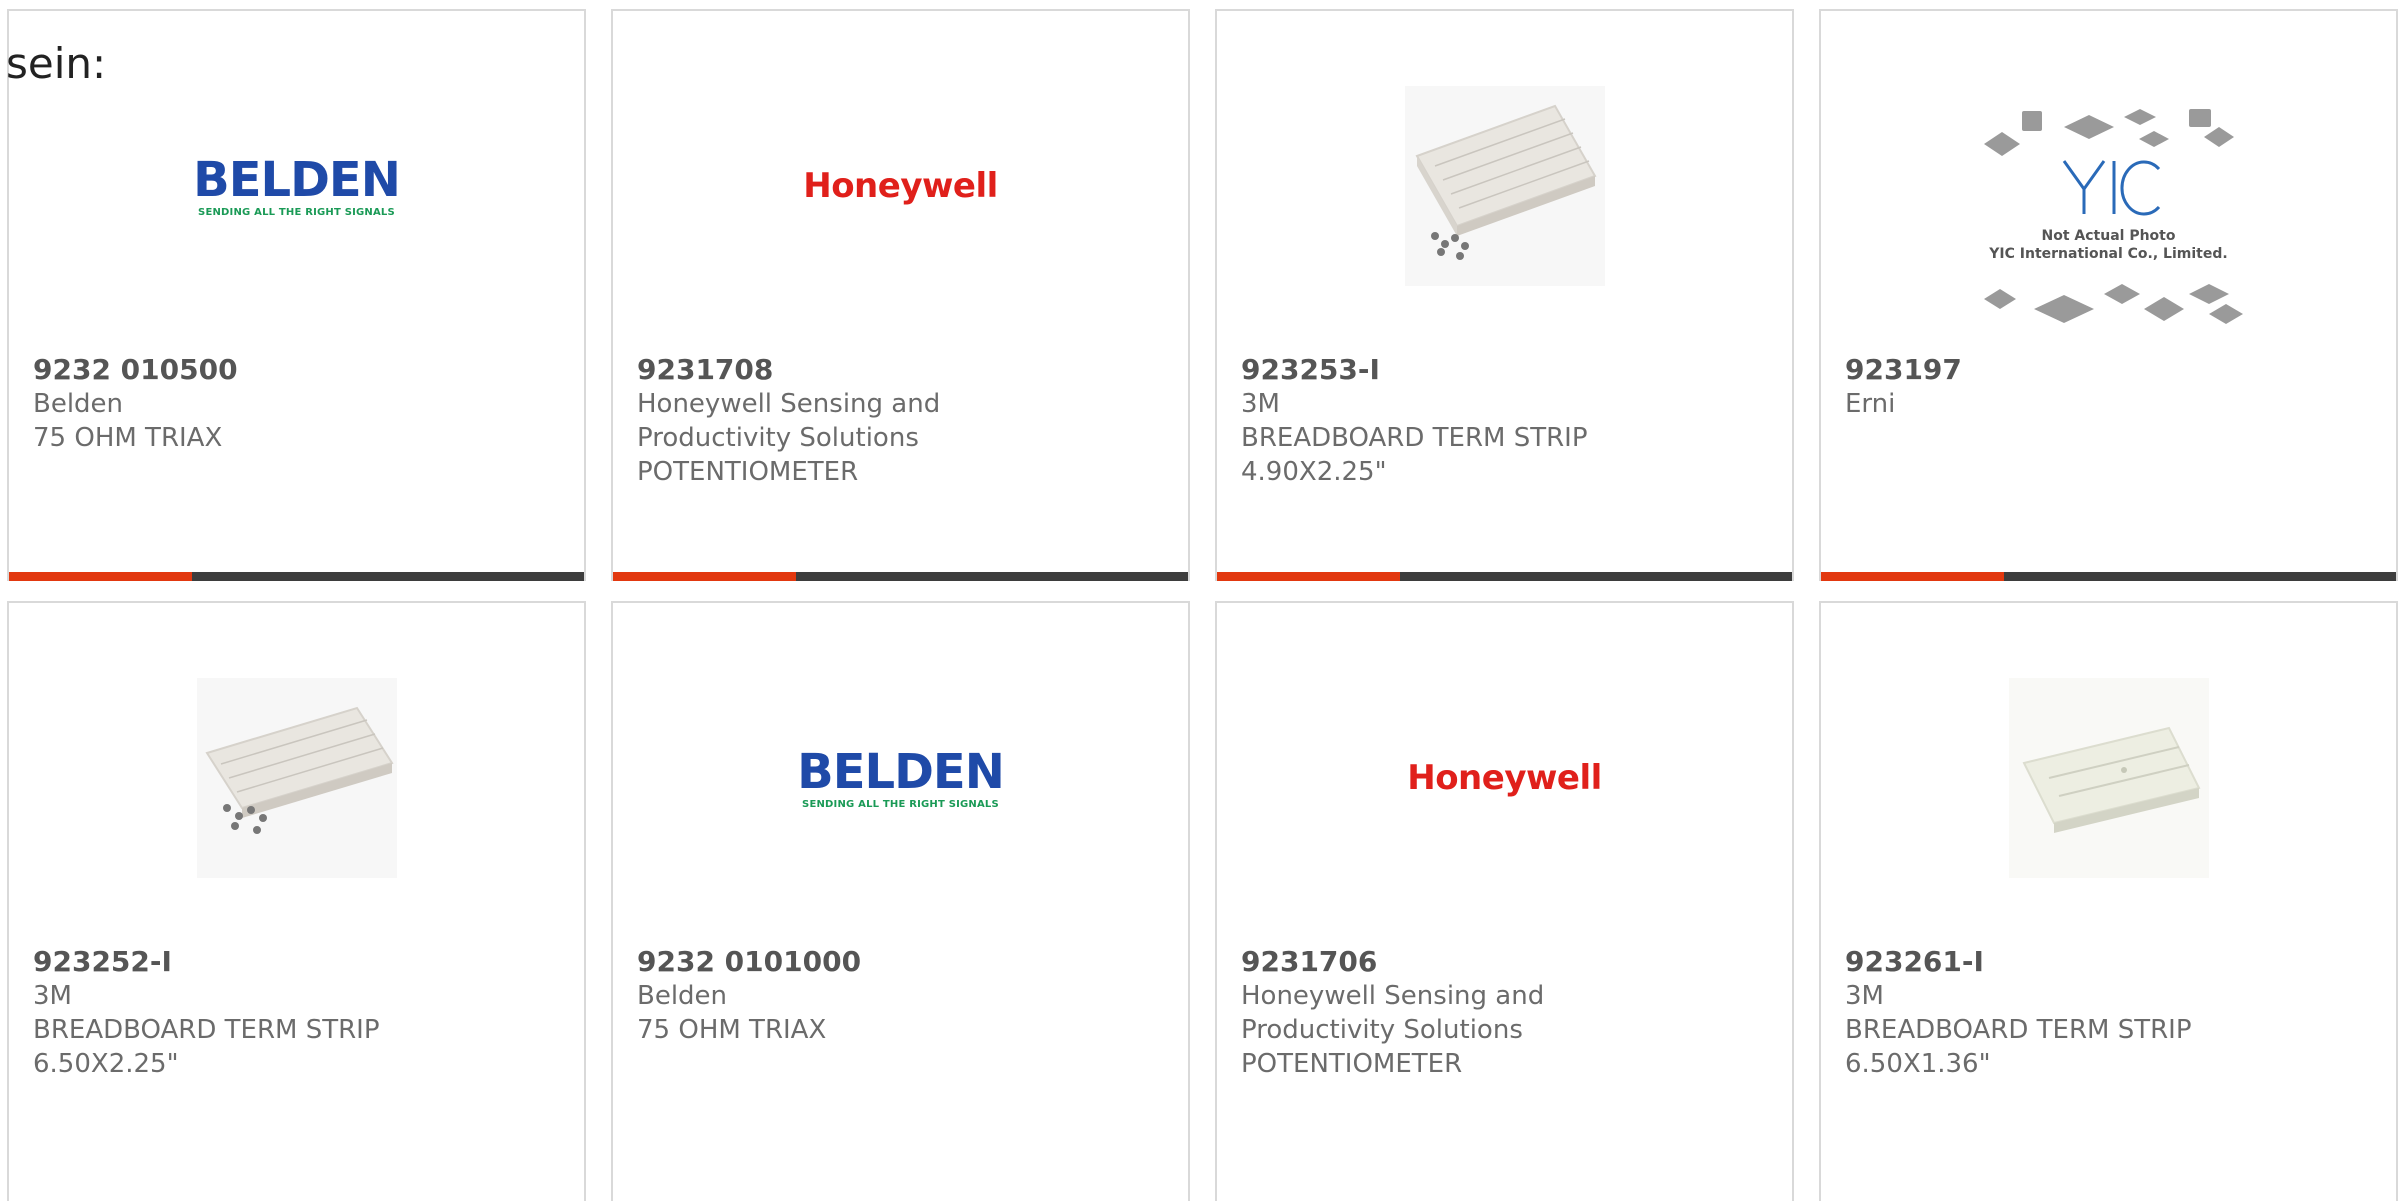 The image size is (2400, 1201). Describe the element at coordinates (1903, 369) in the screenshot. I see `part-number: 923197` at that location.